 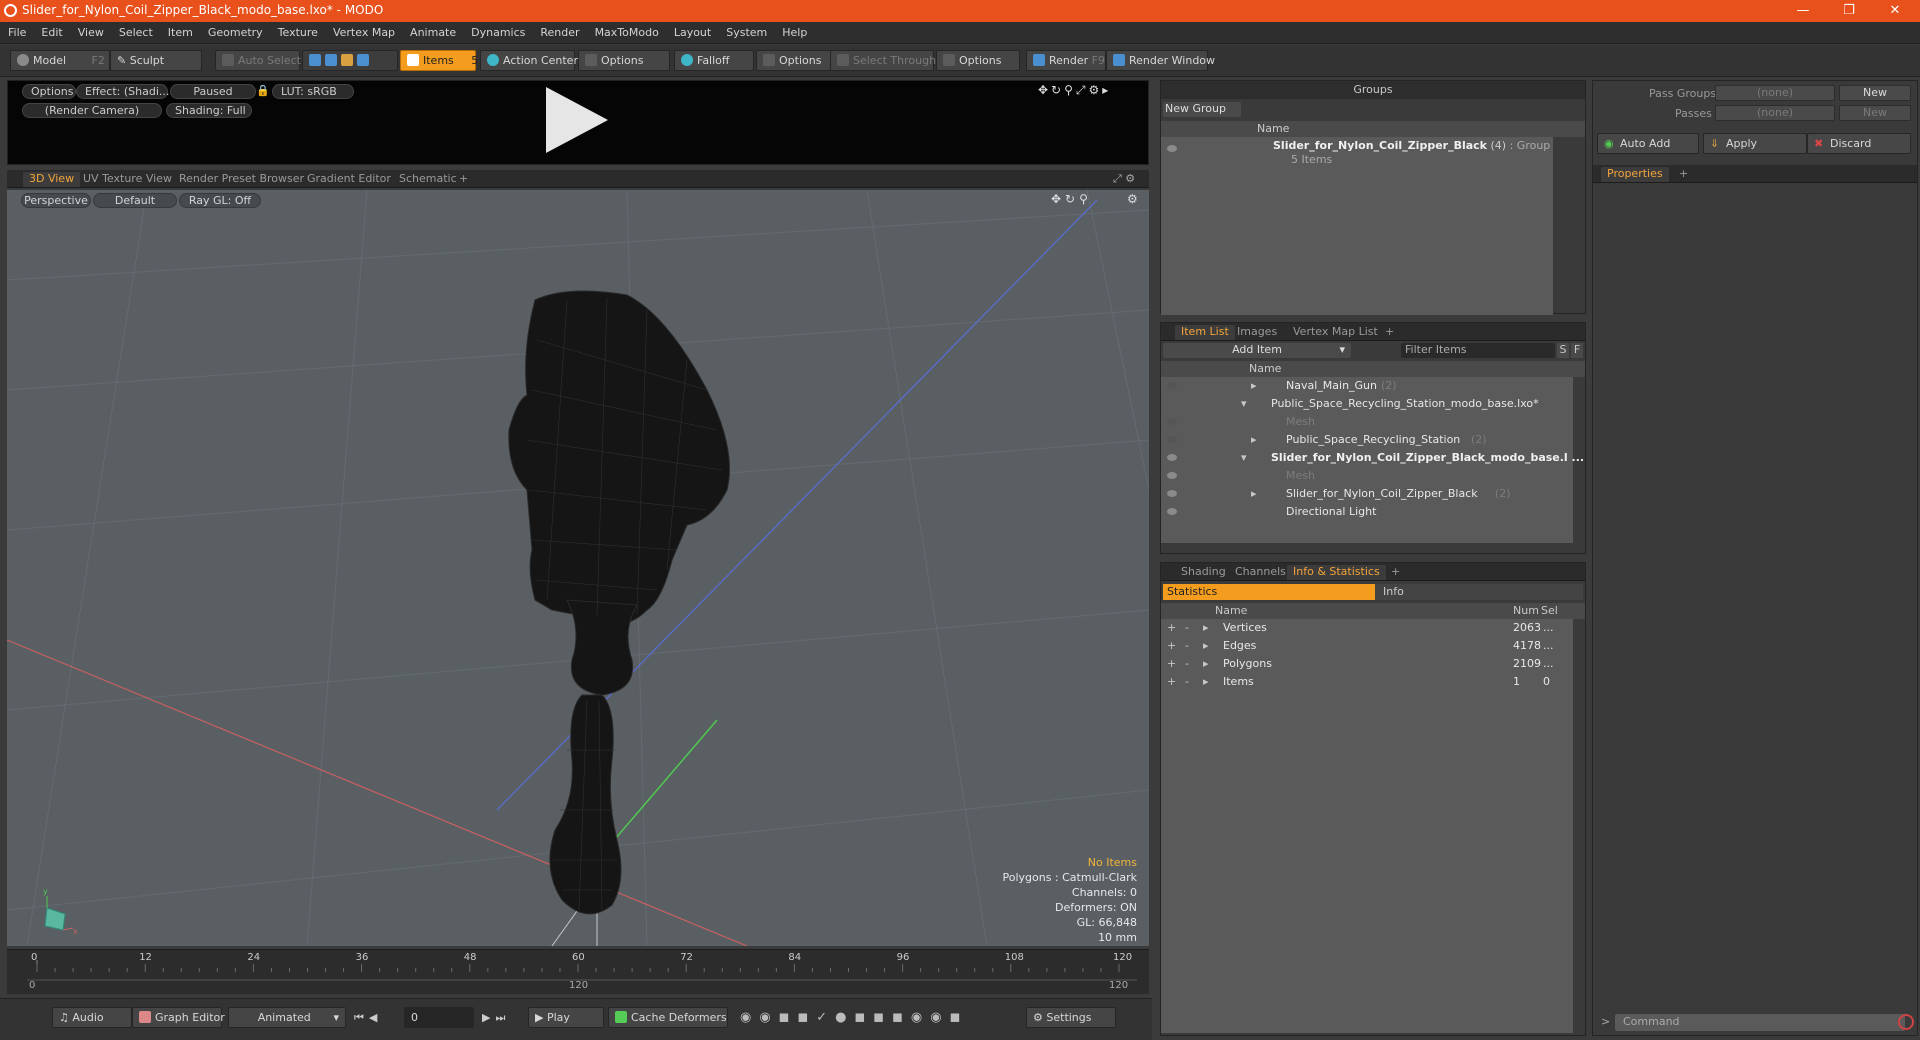 What do you see at coordinates (349, 179) in the screenshot?
I see `tab-gradient-editor: Gradient Editor` at bounding box center [349, 179].